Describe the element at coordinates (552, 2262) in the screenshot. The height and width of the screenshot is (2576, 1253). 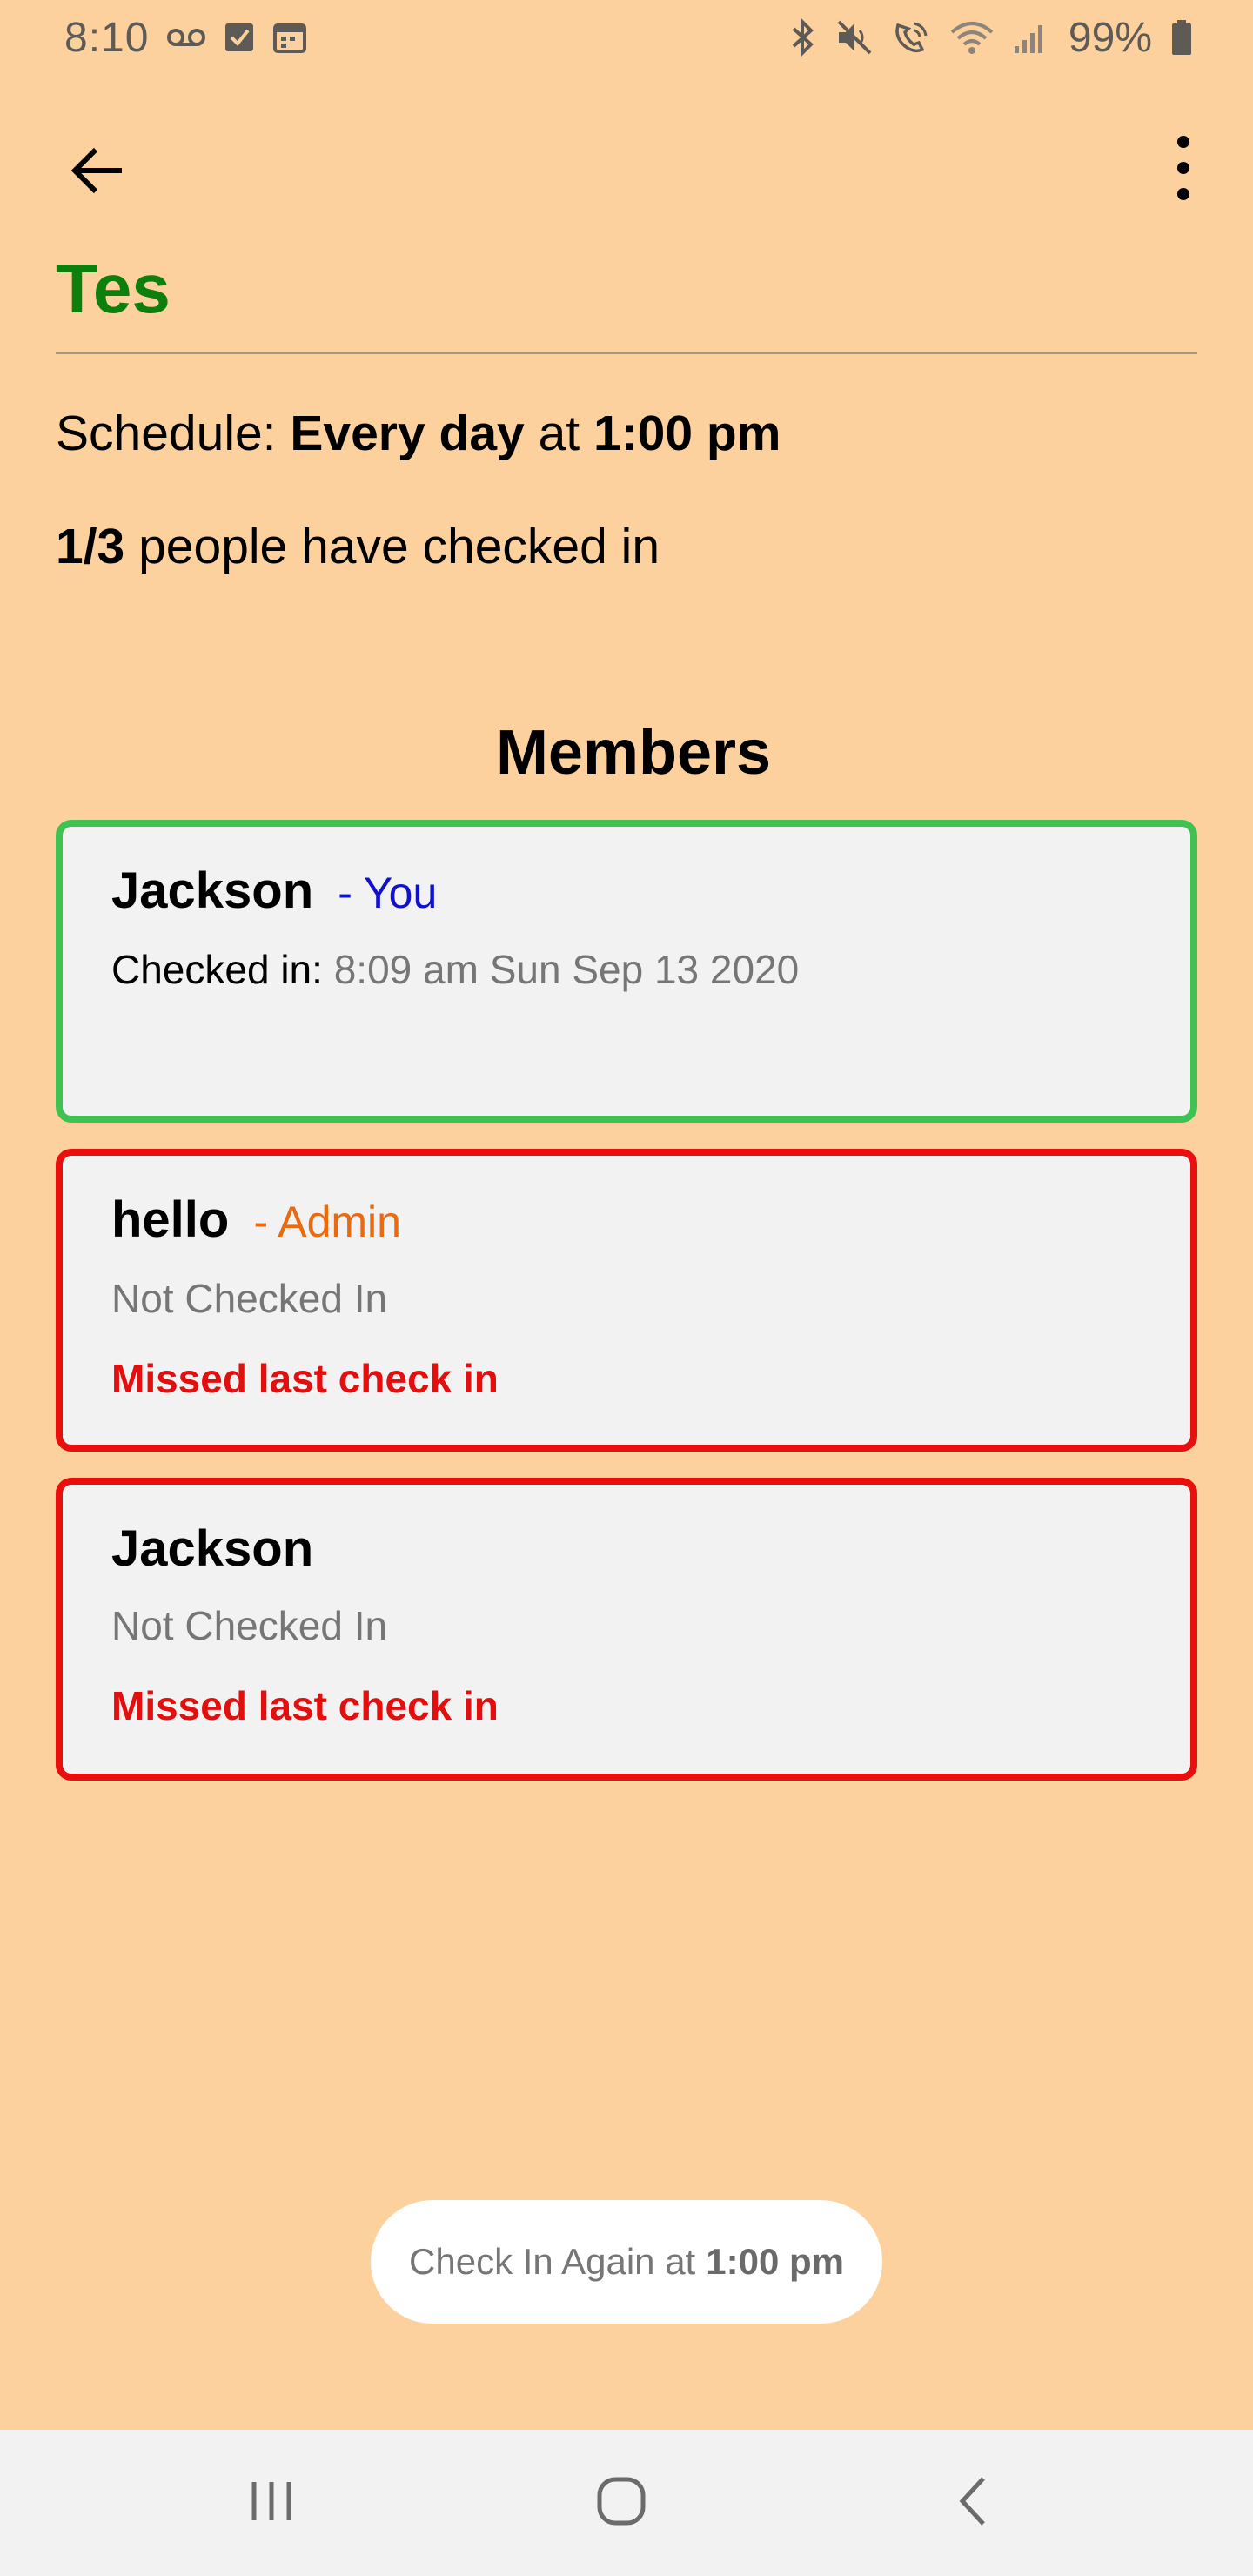
I see `check-in-again-label: Check In Again at` at that location.